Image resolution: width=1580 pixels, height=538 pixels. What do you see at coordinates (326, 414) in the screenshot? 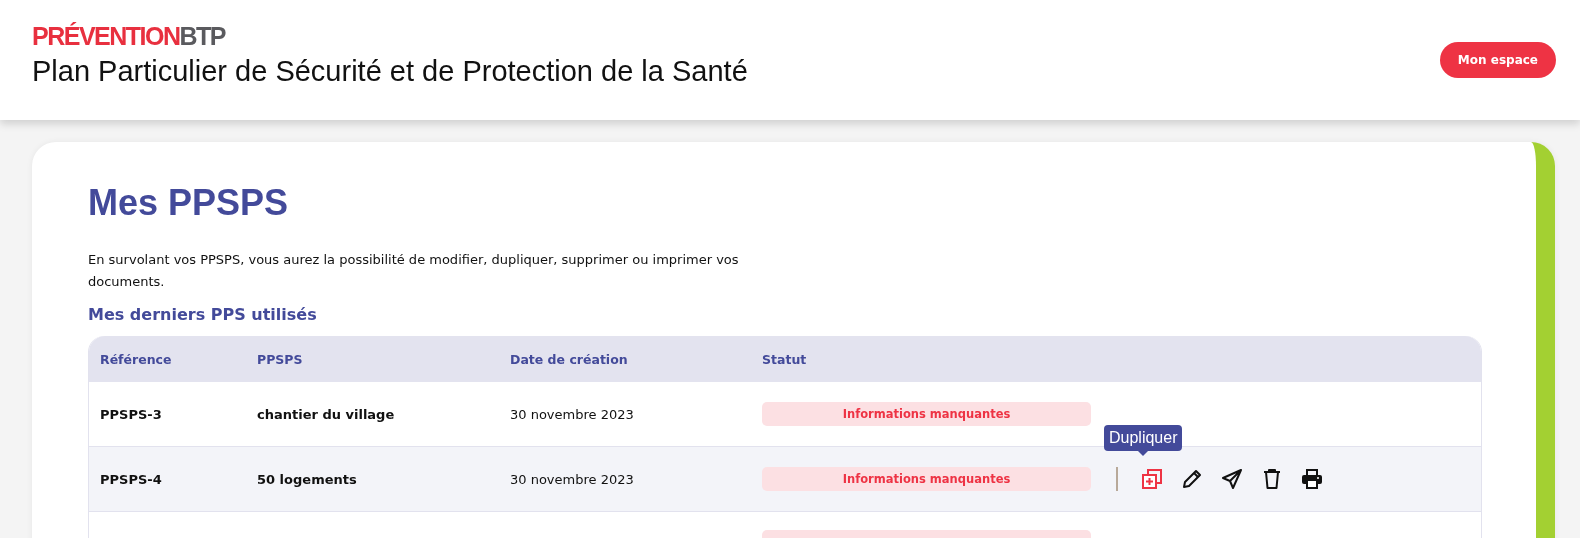
I see `table-cell-text: chantier du village` at bounding box center [326, 414].